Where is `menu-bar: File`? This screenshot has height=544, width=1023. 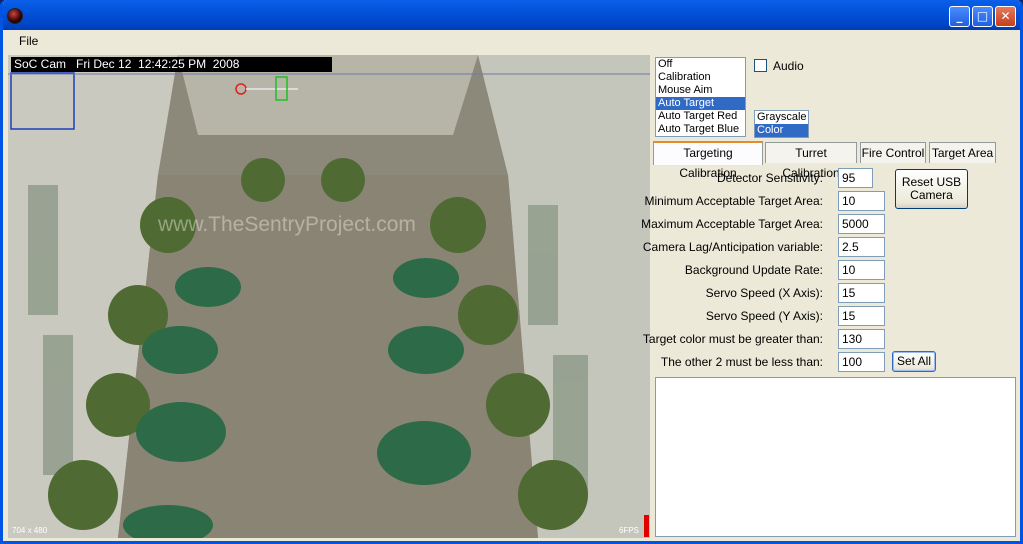 menu-bar: File is located at coordinates (511, 41).